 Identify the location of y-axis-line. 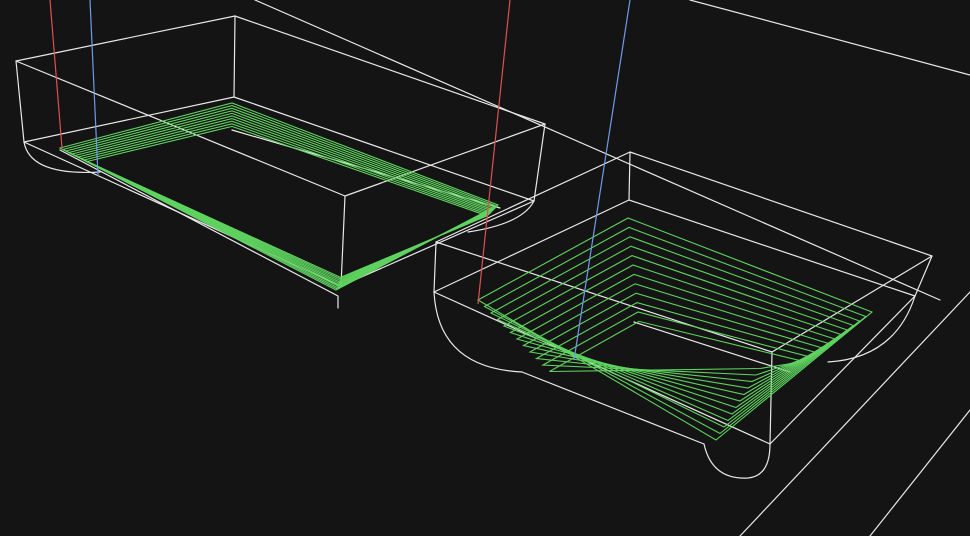
(602, 180).